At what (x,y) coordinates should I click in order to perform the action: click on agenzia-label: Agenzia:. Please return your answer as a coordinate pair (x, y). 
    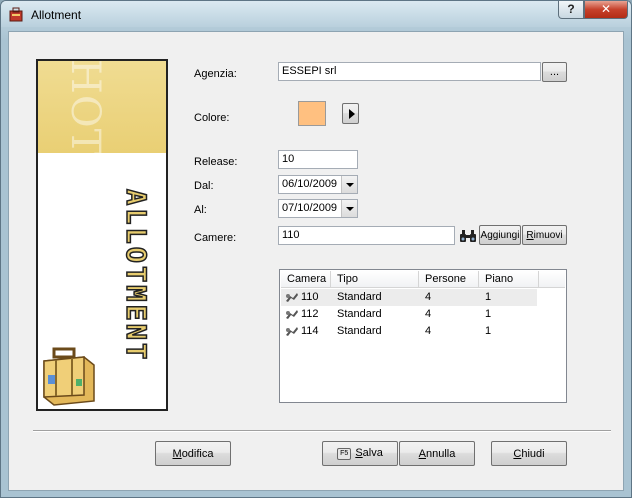
    Looking at the image, I should click on (215, 74).